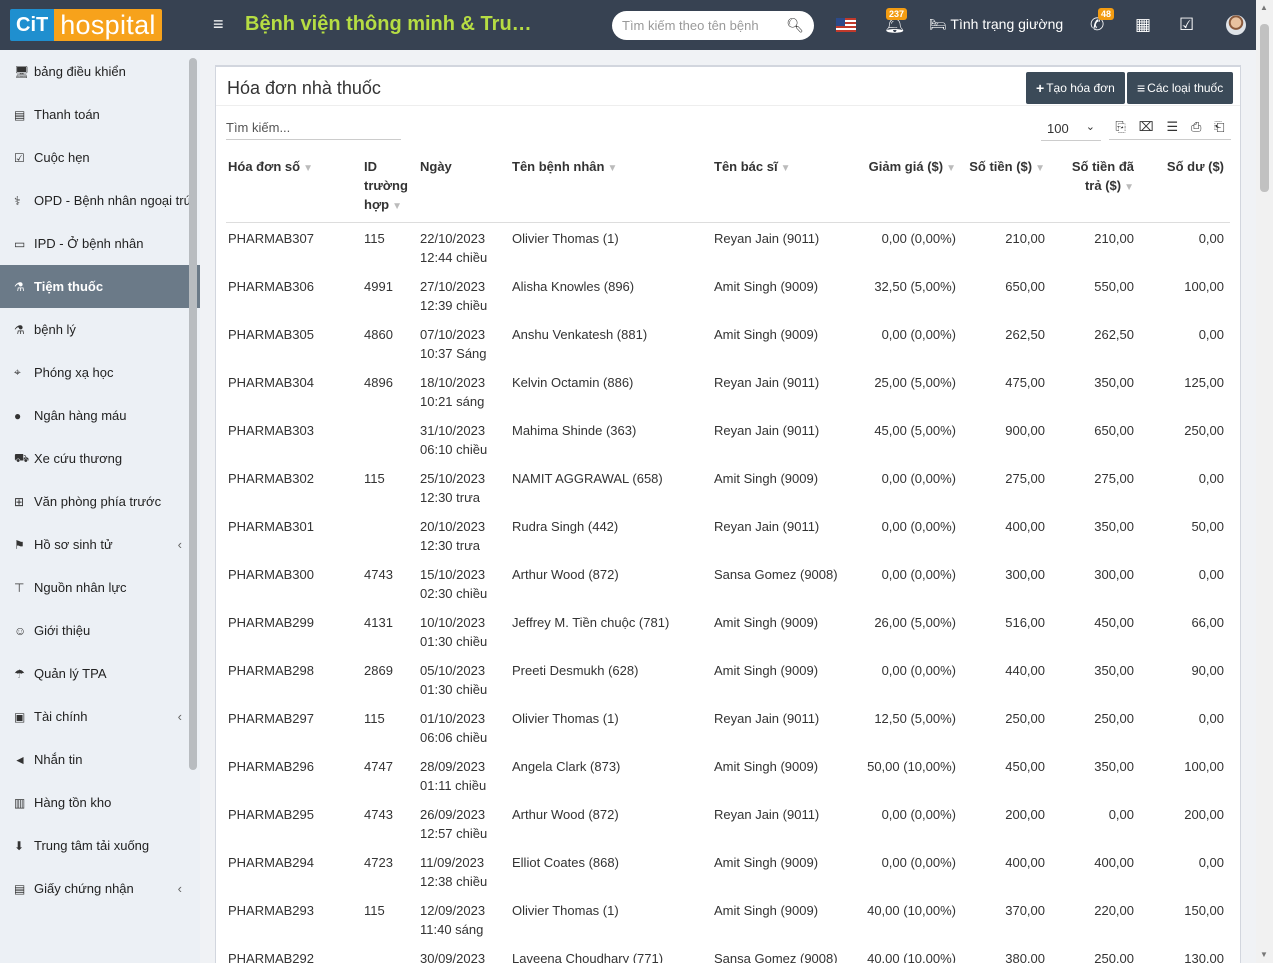  What do you see at coordinates (1180, 88) in the screenshot?
I see `medicine-types-button: ≡ Các loại thuốc` at bounding box center [1180, 88].